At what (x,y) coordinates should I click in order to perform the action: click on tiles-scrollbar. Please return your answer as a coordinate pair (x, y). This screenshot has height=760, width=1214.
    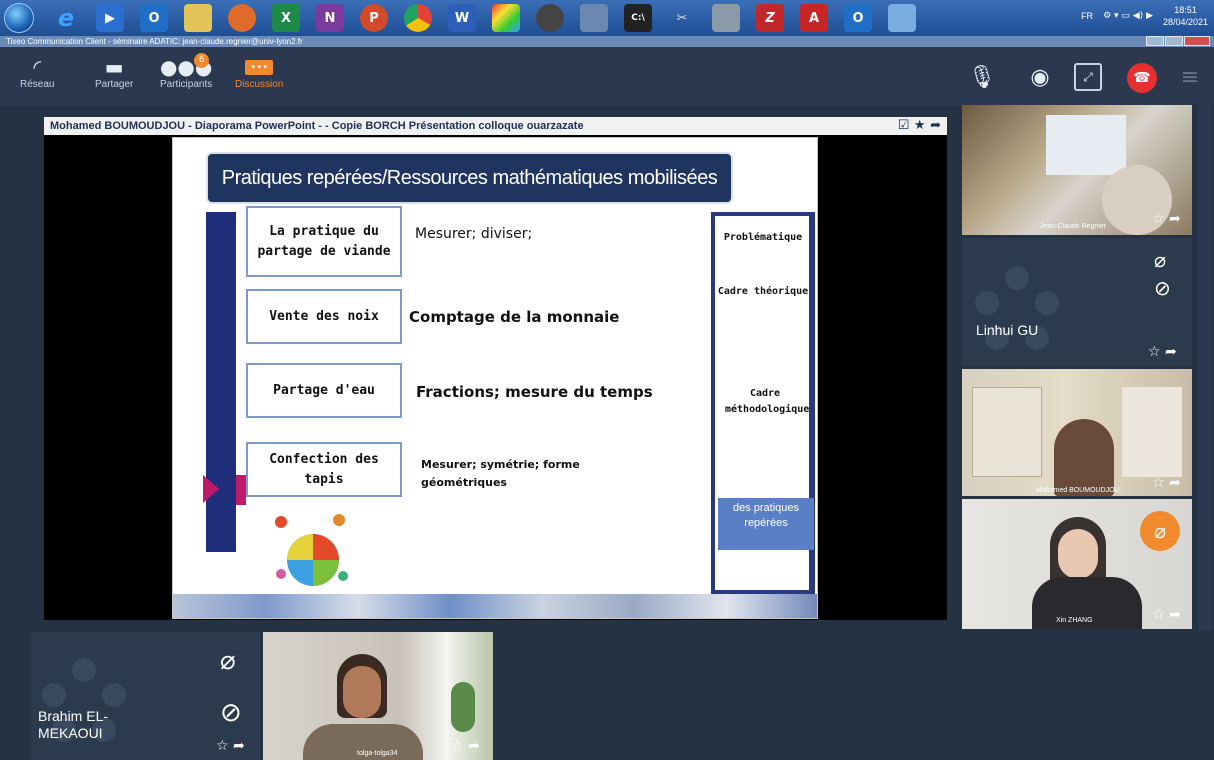
    Looking at the image, I should click on (1205, 367).